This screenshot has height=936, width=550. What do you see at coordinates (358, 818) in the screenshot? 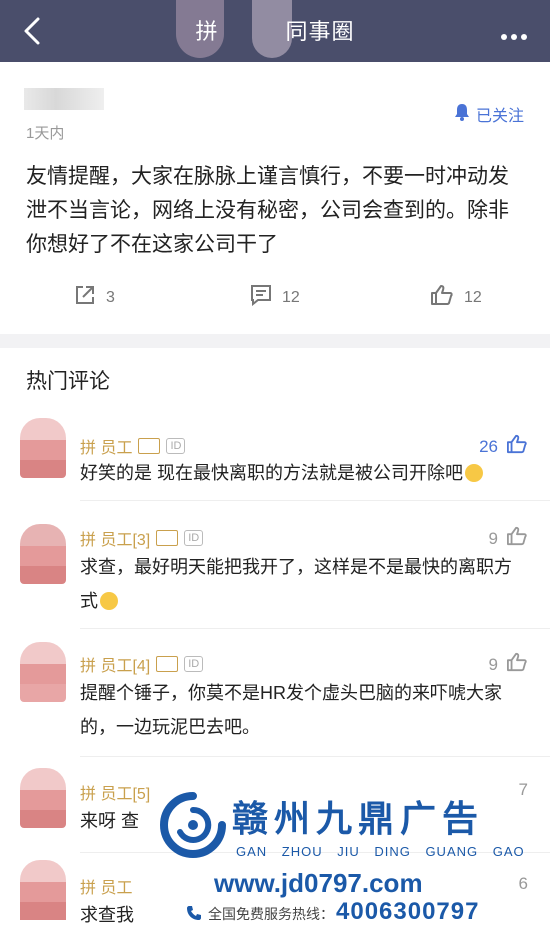
I see `watermark-title: 赣州九鼎广告` at bounding box center [358, 818].